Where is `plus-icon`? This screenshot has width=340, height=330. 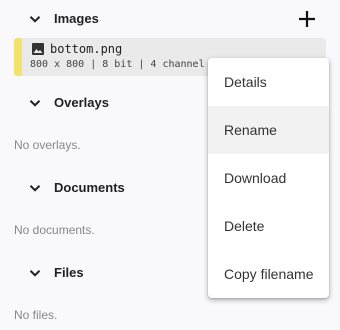
plus-icon is located at coordinates (307, 19).